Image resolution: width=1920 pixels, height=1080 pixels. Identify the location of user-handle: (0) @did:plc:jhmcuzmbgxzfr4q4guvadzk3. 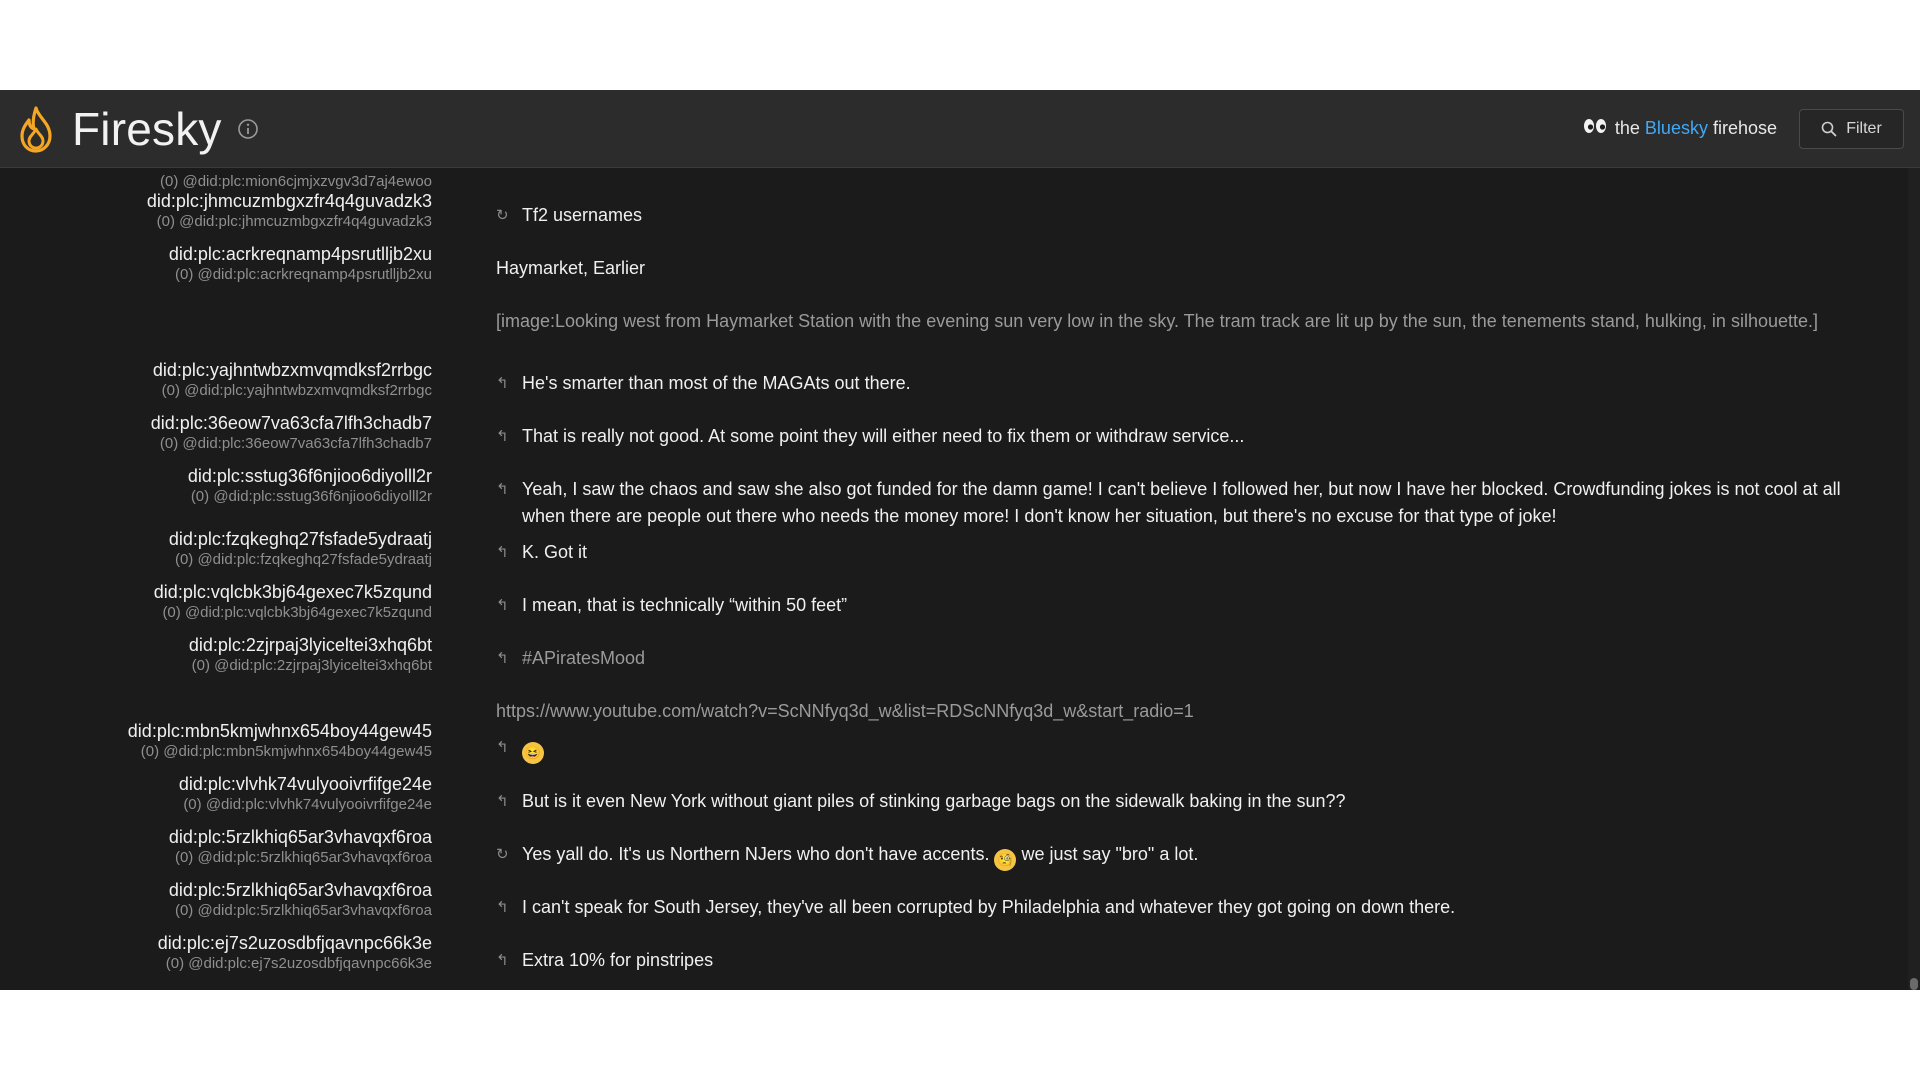
(294, 221).